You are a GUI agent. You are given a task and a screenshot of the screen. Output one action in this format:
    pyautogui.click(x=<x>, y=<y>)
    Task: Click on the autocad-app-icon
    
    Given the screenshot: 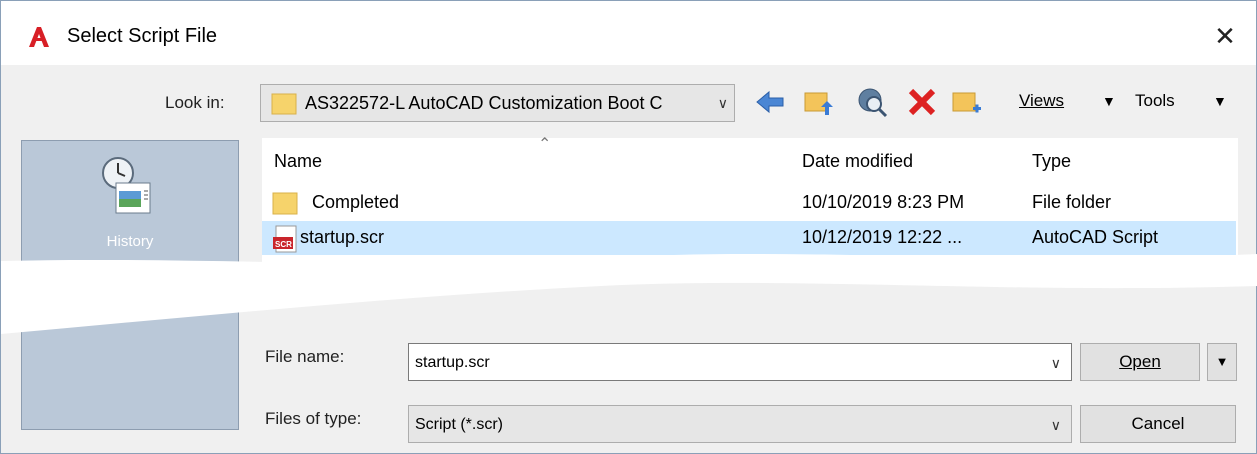 What is the action you would take?
    pyautogui.click(x=39, y=37)
    